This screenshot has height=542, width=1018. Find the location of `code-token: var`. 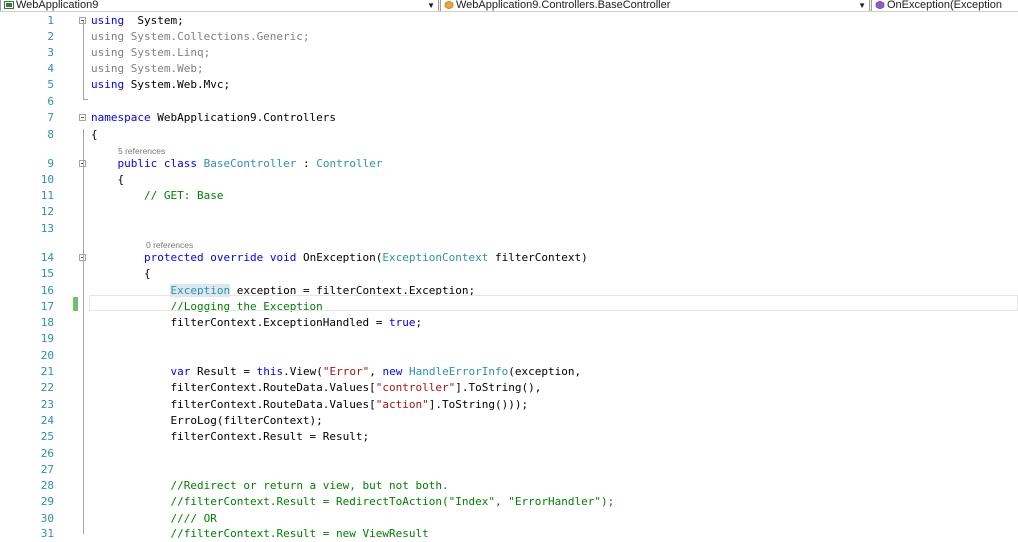

code-token: var is located at coordinates (180, 371).